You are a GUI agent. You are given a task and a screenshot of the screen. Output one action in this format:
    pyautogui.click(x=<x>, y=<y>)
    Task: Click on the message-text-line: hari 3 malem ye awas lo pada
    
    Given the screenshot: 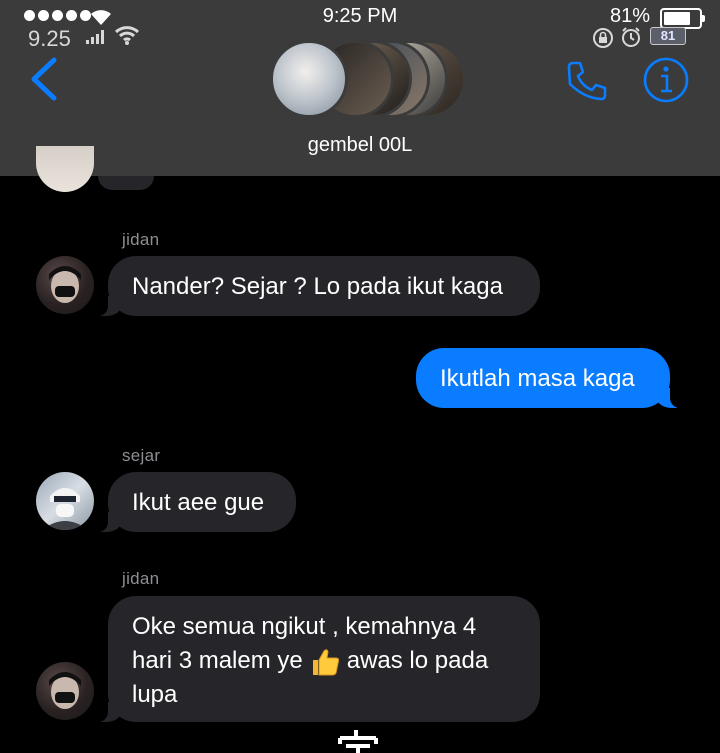 What is the action you would take?
    pyautogui.click(x=324, y=661)
    